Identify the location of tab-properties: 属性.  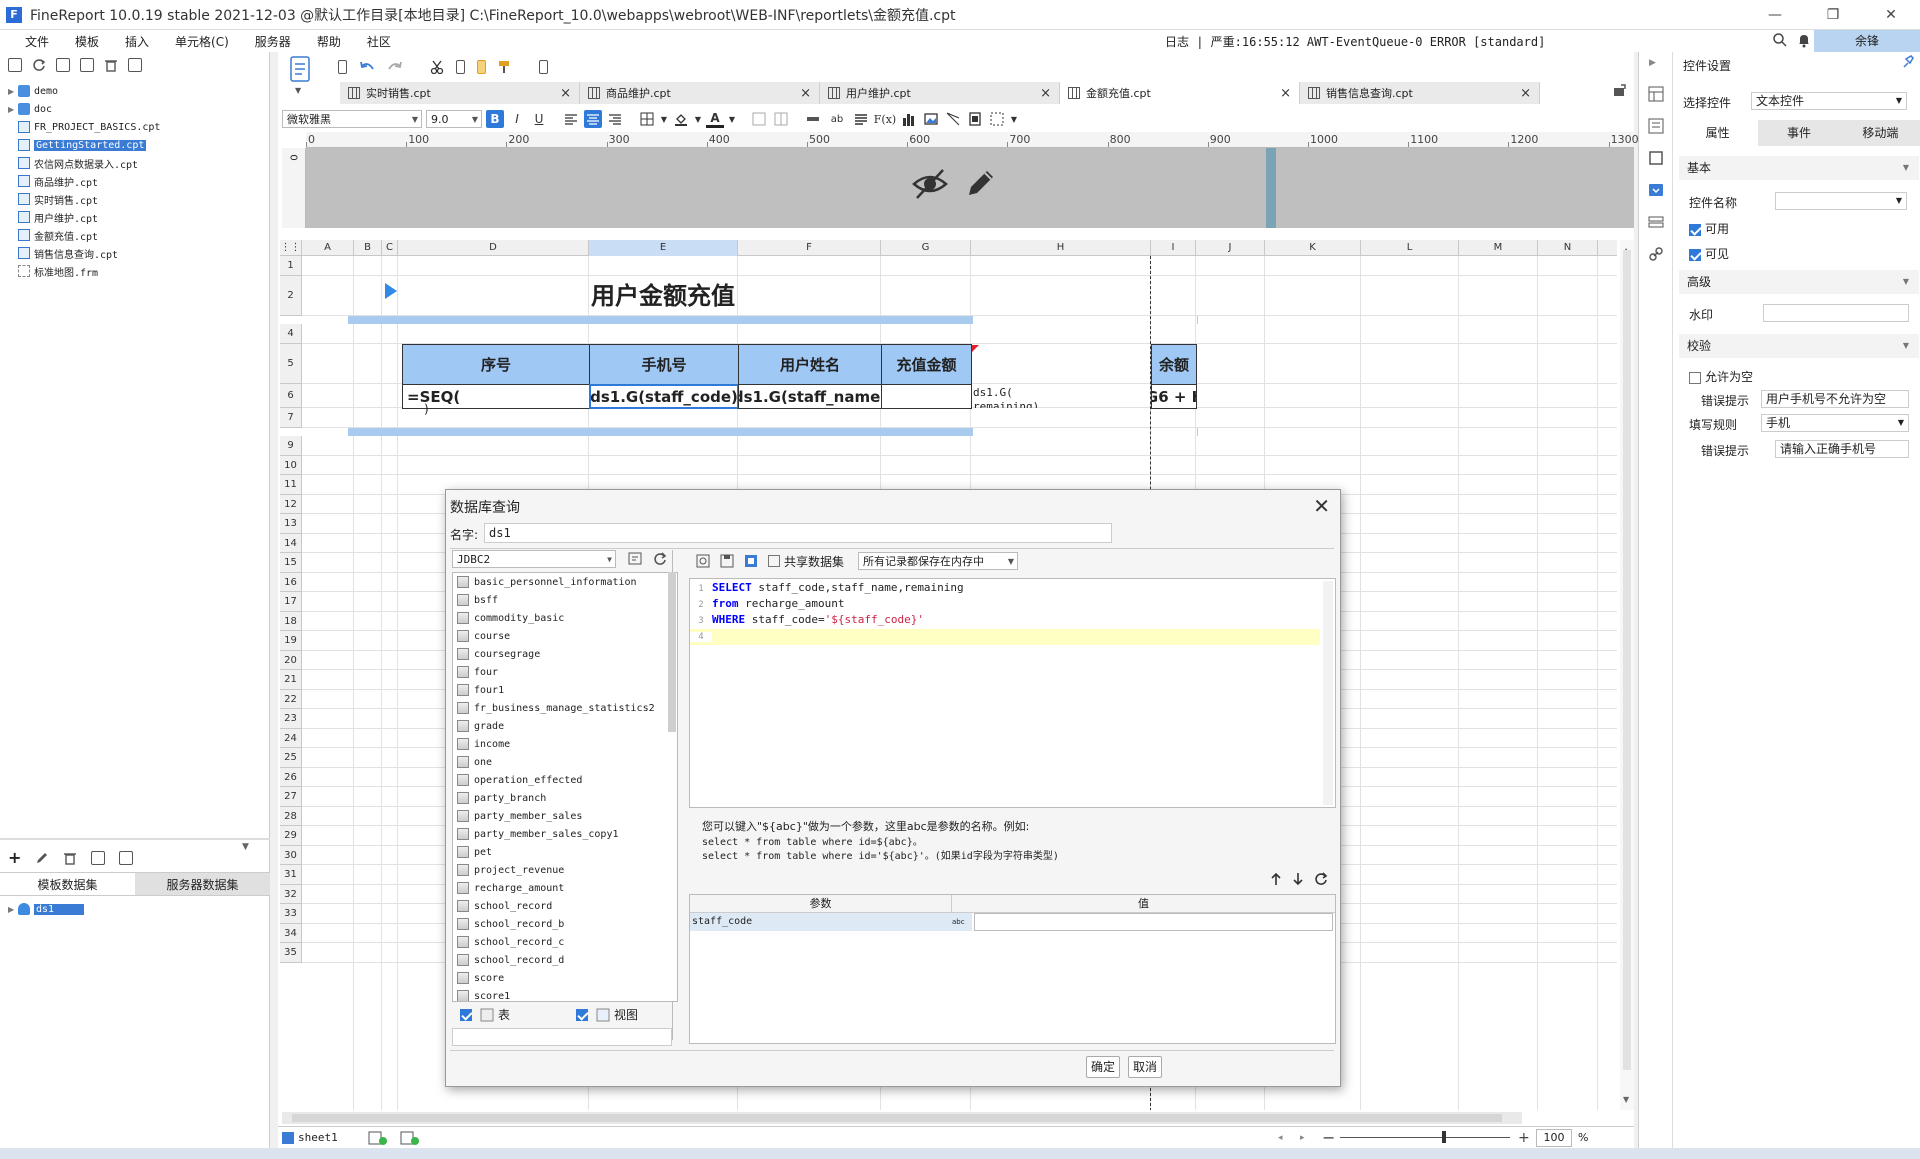
(1718, 133).